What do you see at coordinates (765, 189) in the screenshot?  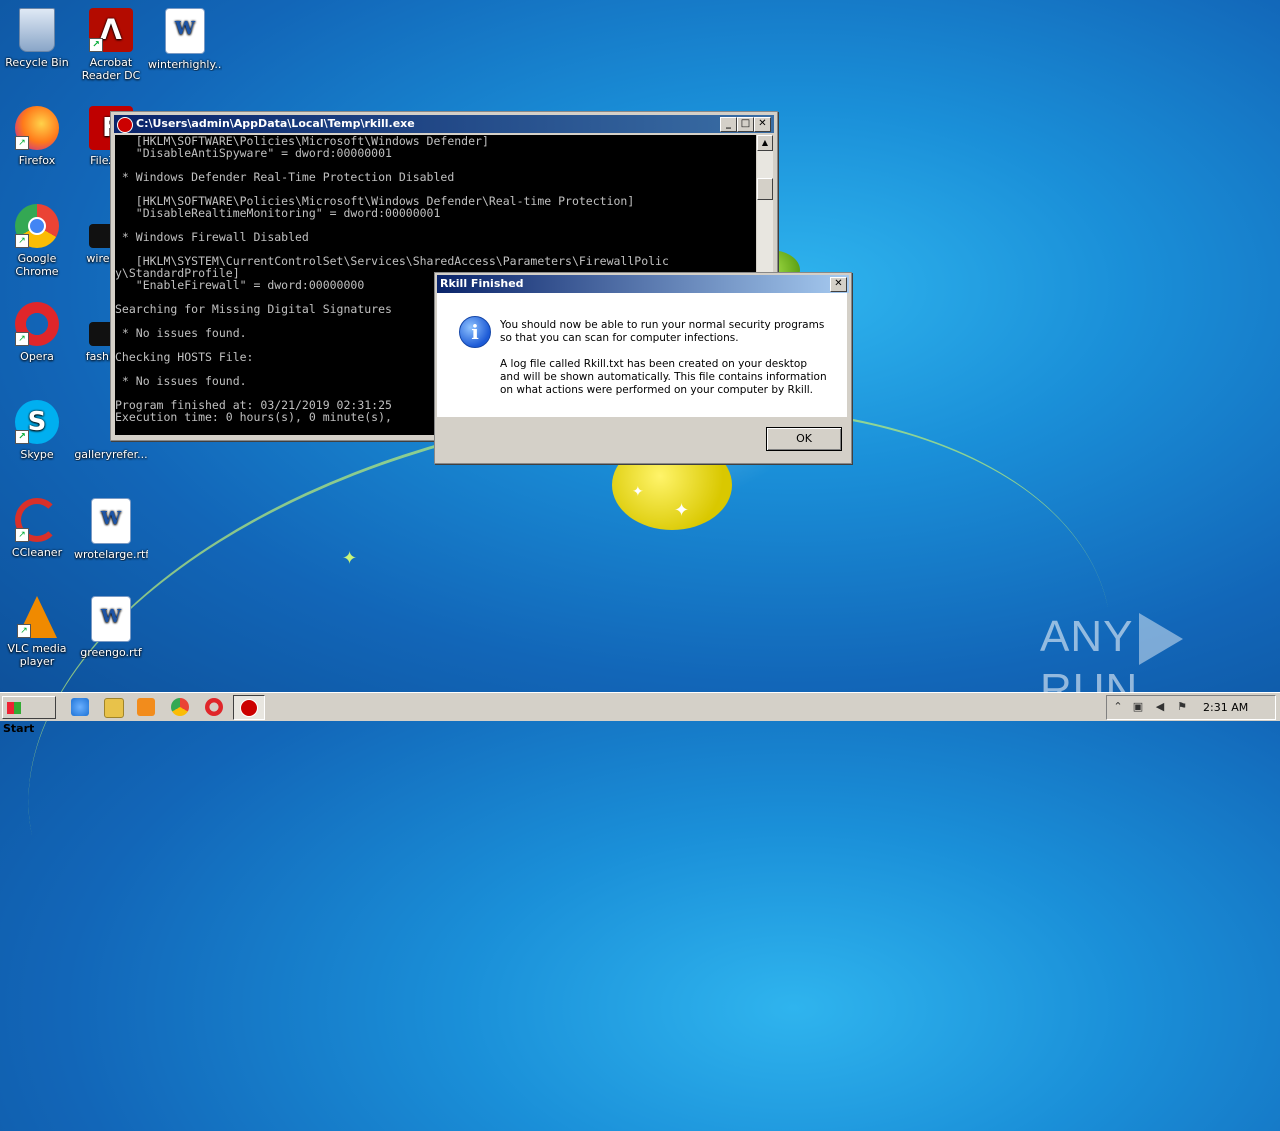 I see `scroll-thumb` at bounding box center [765, 189].